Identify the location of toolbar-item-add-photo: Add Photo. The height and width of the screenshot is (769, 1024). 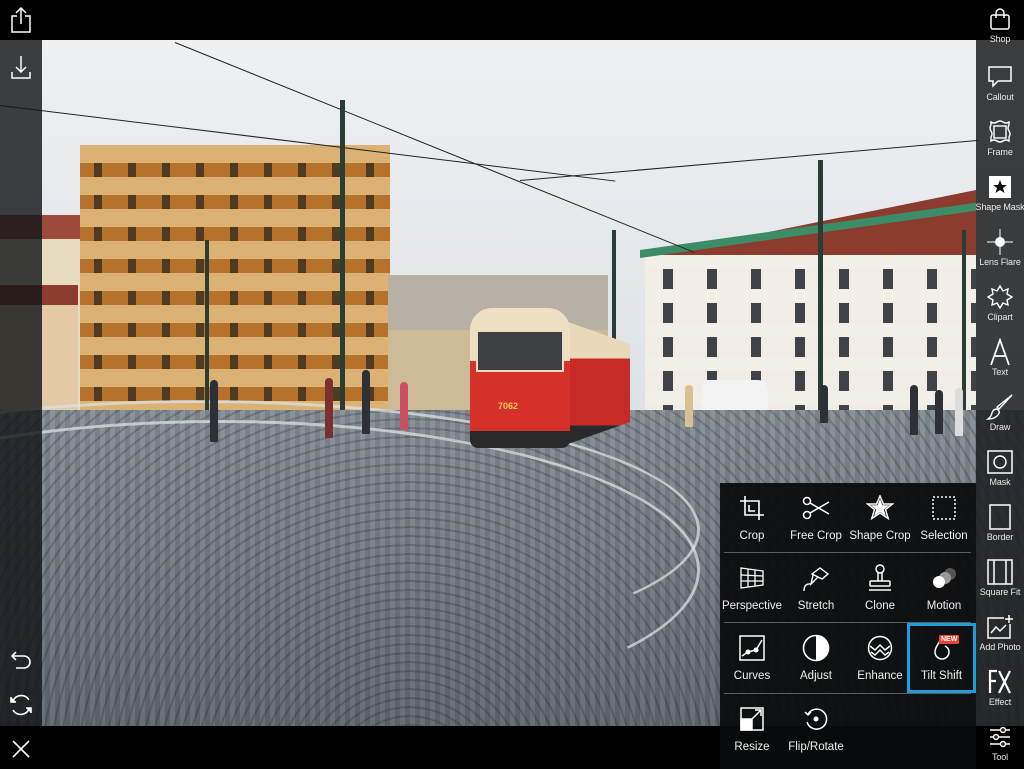
(1000, 635).